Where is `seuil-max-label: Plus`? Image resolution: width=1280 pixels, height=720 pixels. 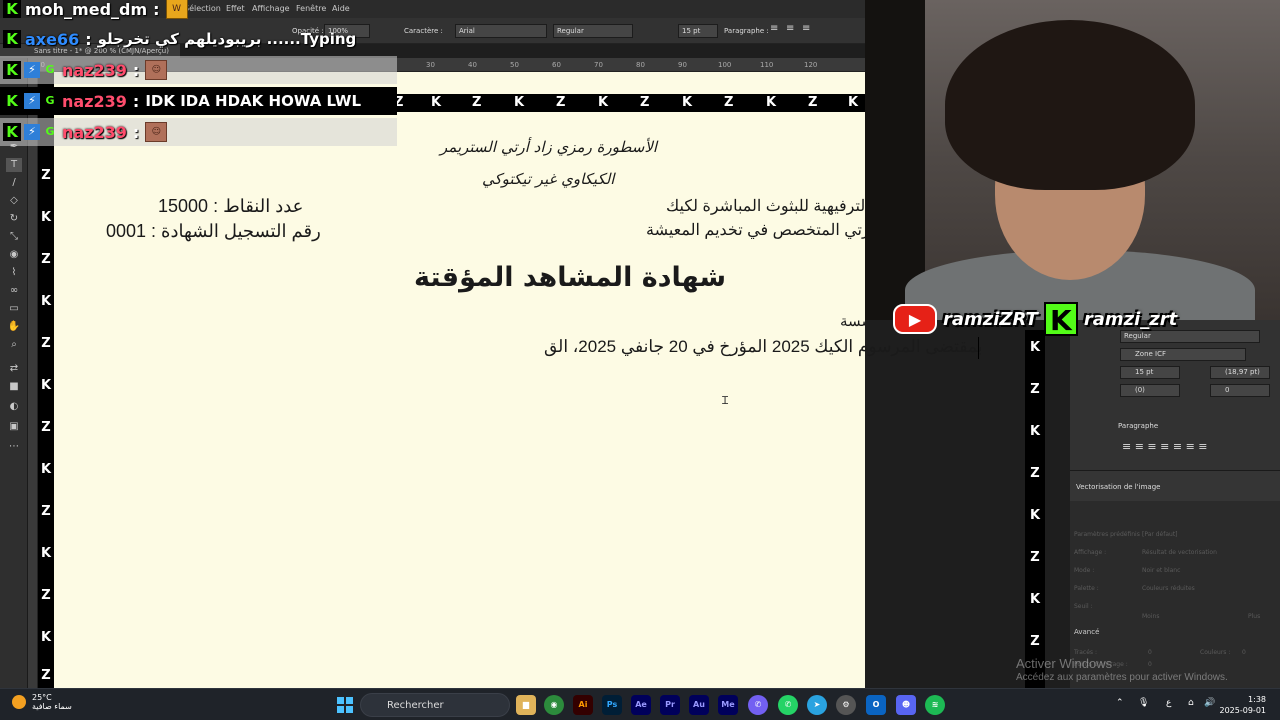 seuil-max-label: Plus is located at coordinates (1254, 616).